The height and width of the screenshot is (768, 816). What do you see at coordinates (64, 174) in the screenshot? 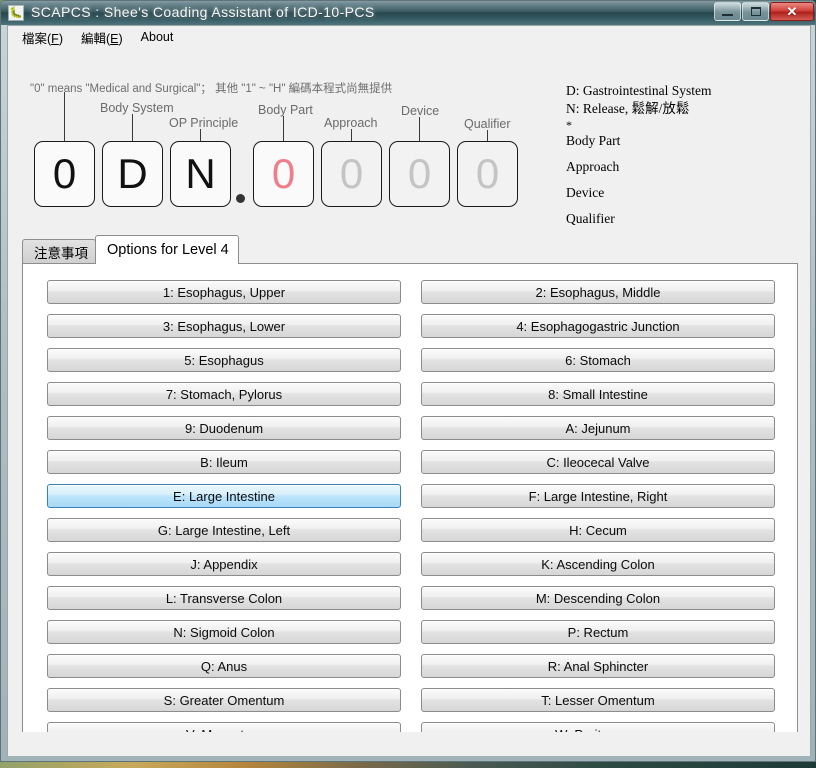
I see `code-box-1: 0` at bounding box center [64, 174].